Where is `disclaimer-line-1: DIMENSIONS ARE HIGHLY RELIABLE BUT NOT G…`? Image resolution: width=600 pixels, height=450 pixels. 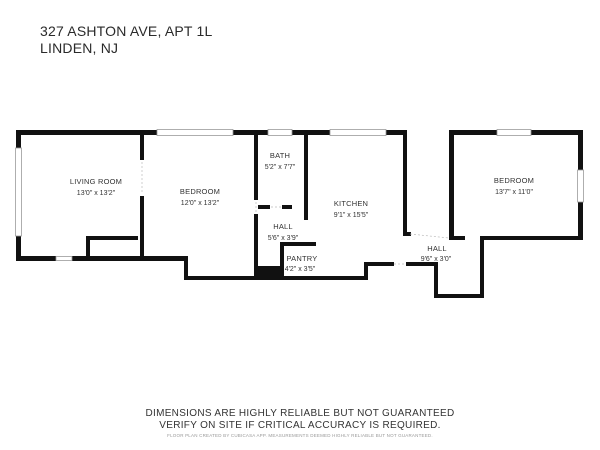
disclaimer-line-1: DIMENSIONS ARE HIGHLY RELIABLE BUT NOT G… is located at coordinates (300, 413).